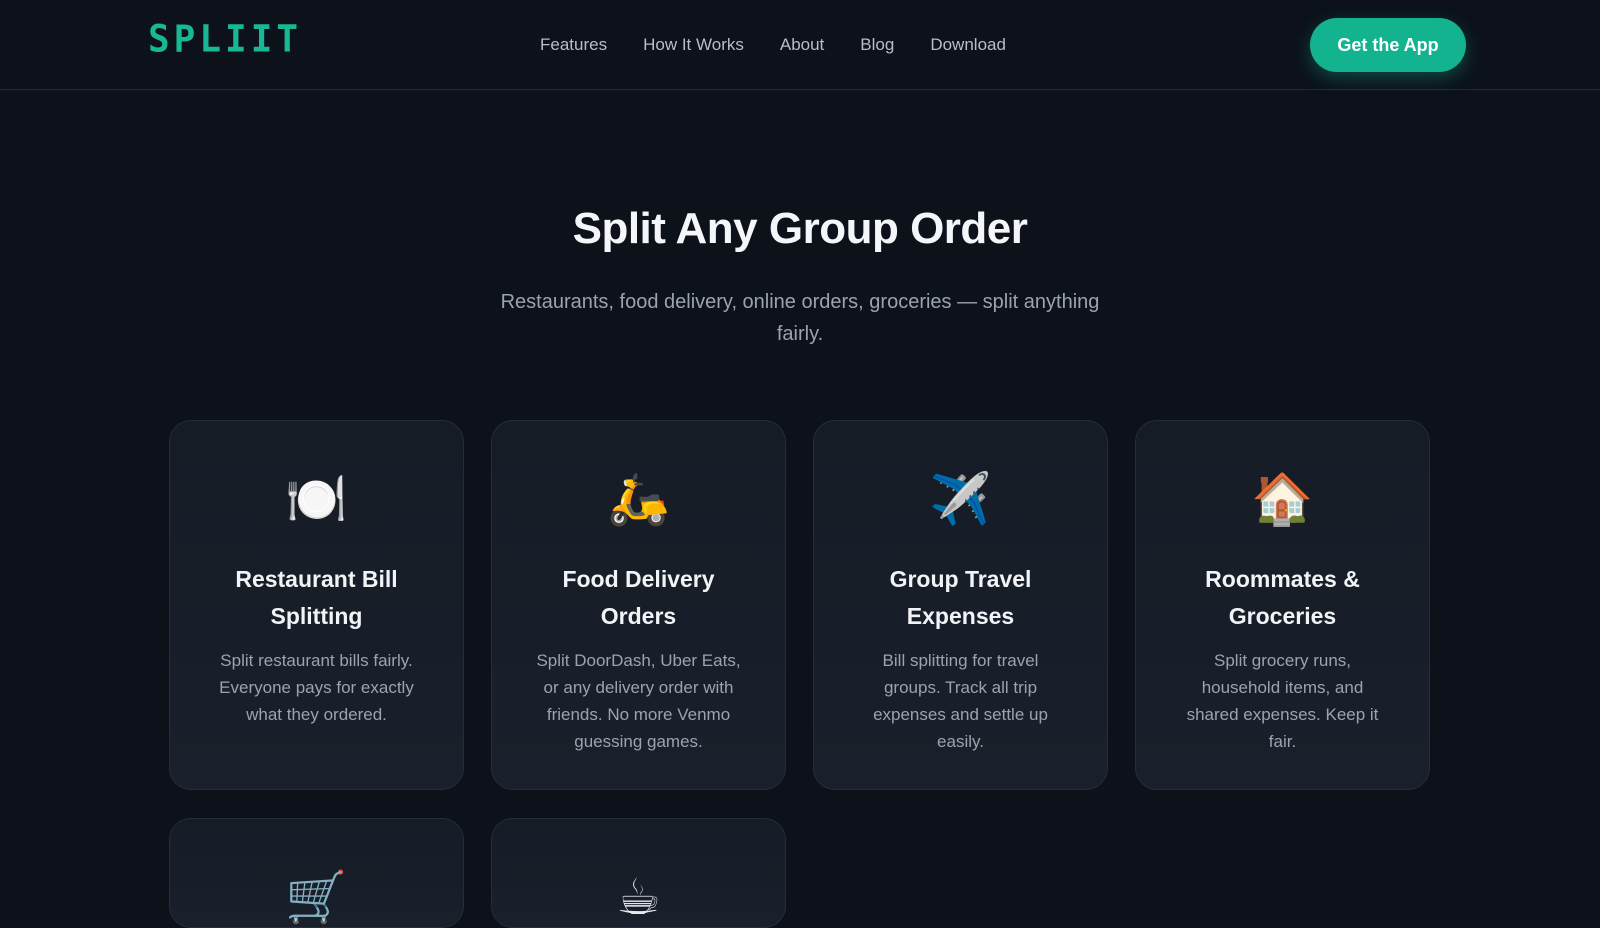  Describe the element at coordinates (638, 897) in the screenshot. I see `coffee-cup-icon: ☕` at that location.